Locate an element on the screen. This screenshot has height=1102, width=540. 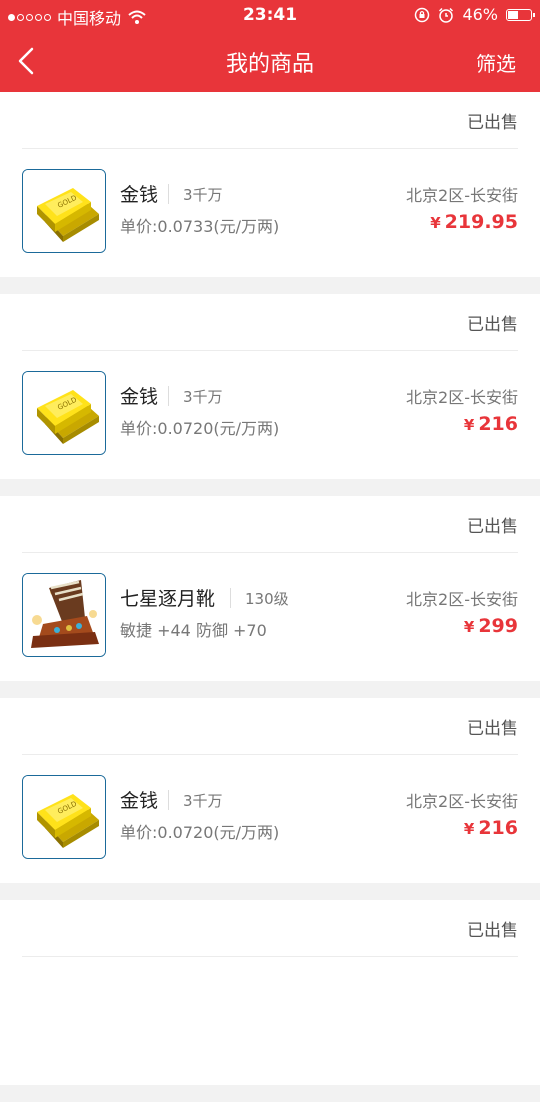
product-detail: 敏捷 +44 防御 +70 is located at coordinates (193, 630).